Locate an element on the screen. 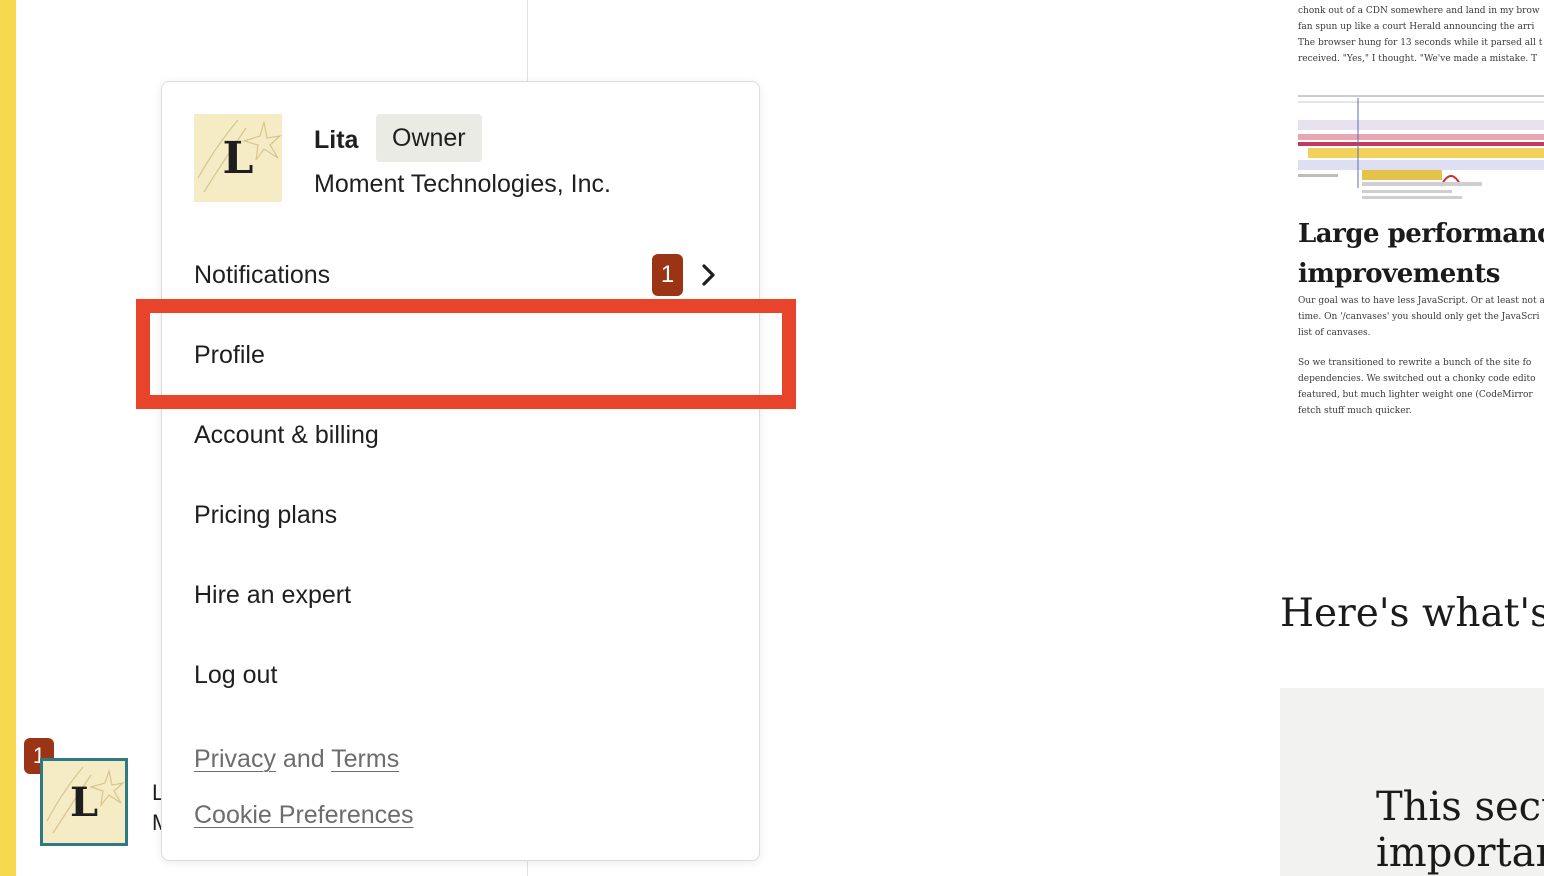  panel-text-line-2: importan is located at coordinates (1460, 853).